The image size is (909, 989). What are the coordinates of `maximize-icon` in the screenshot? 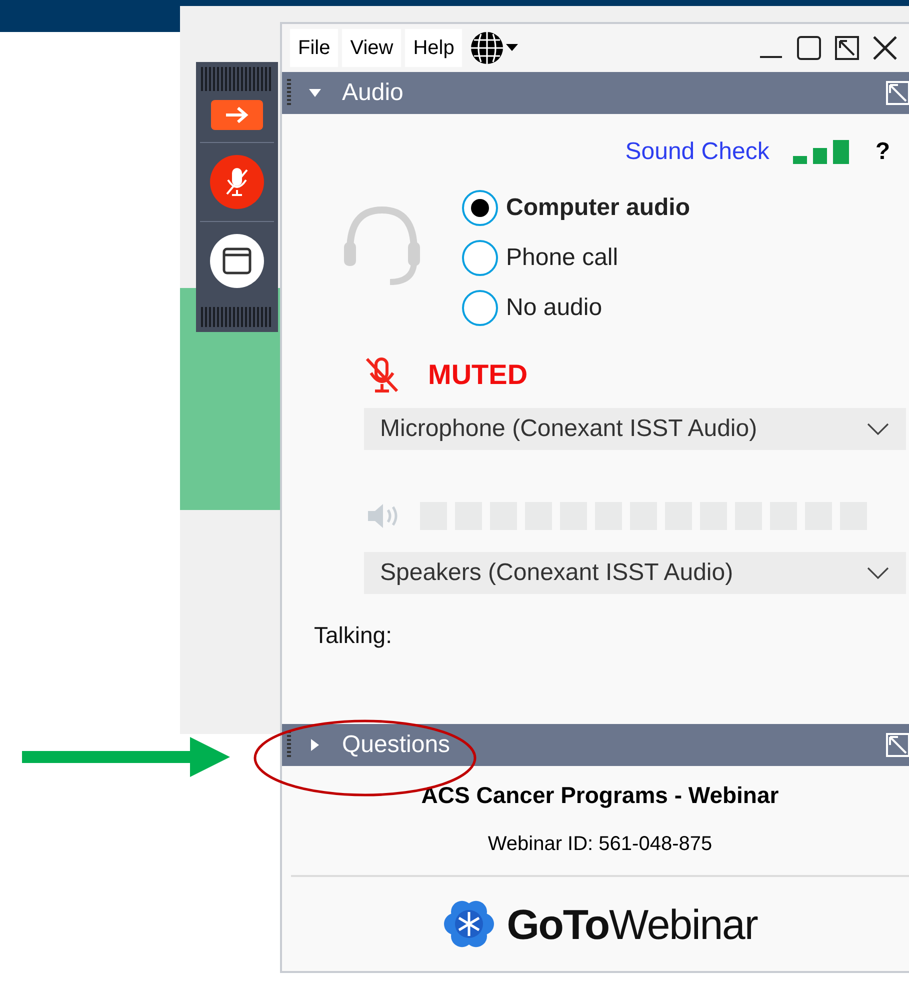 It's located at (809, 48).